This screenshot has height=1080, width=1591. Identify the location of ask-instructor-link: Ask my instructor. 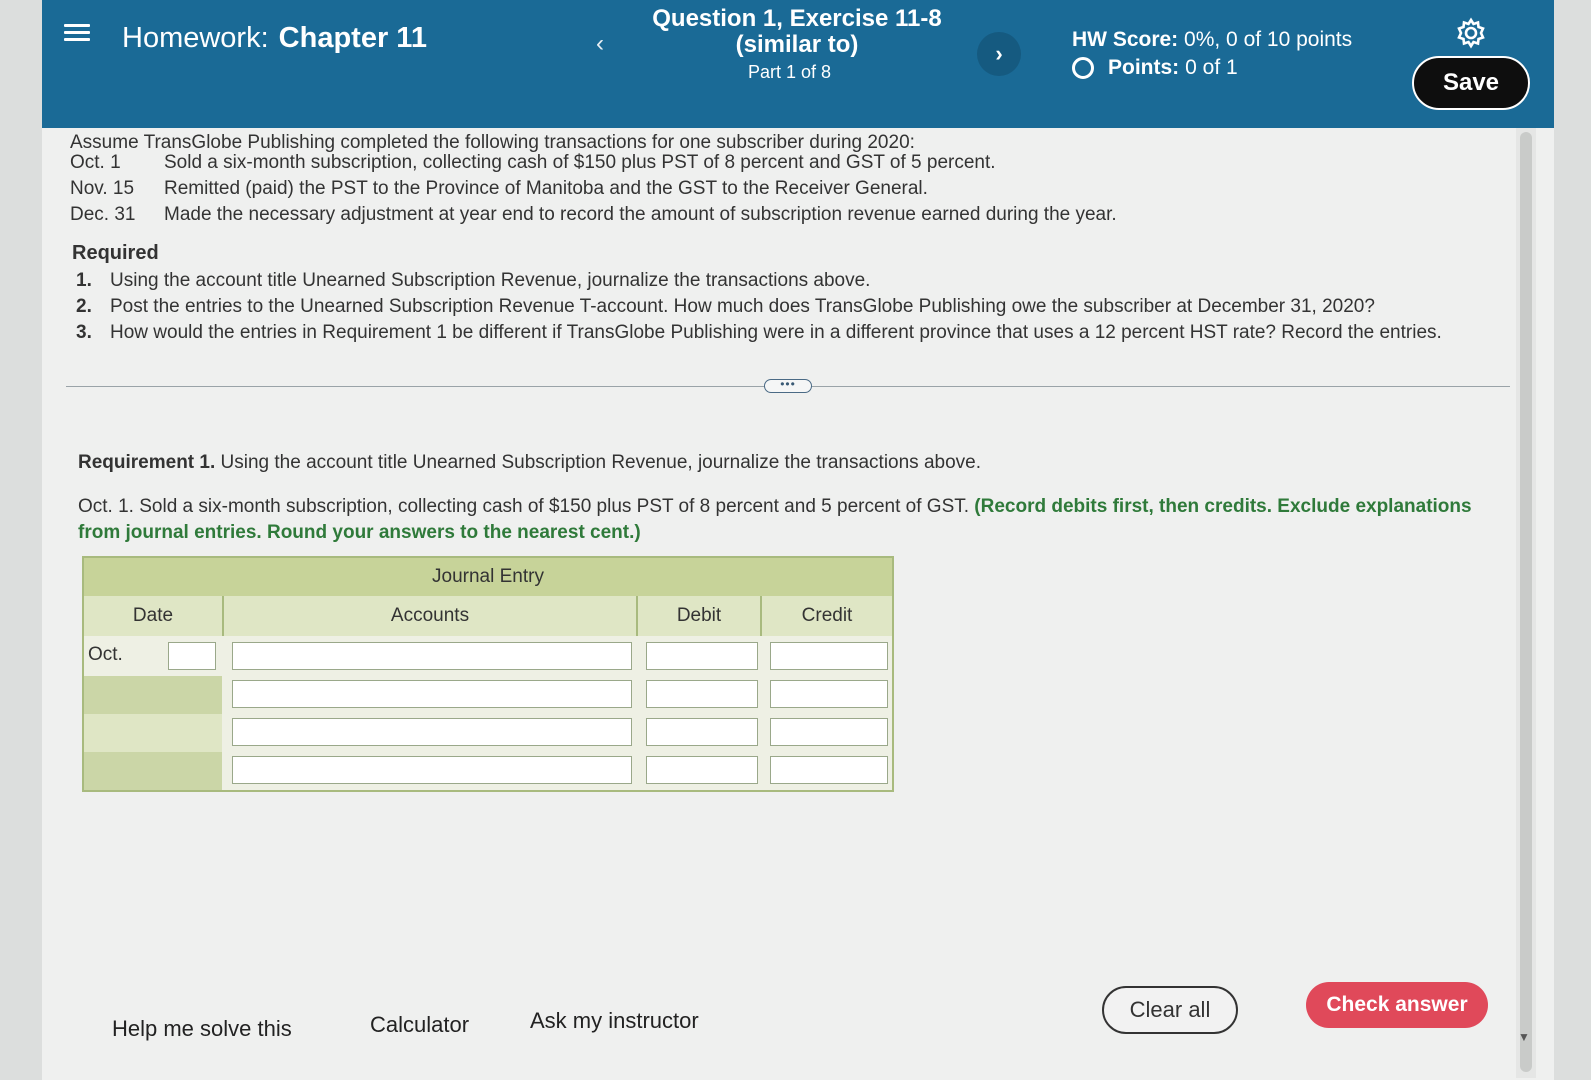
(614, 1021).